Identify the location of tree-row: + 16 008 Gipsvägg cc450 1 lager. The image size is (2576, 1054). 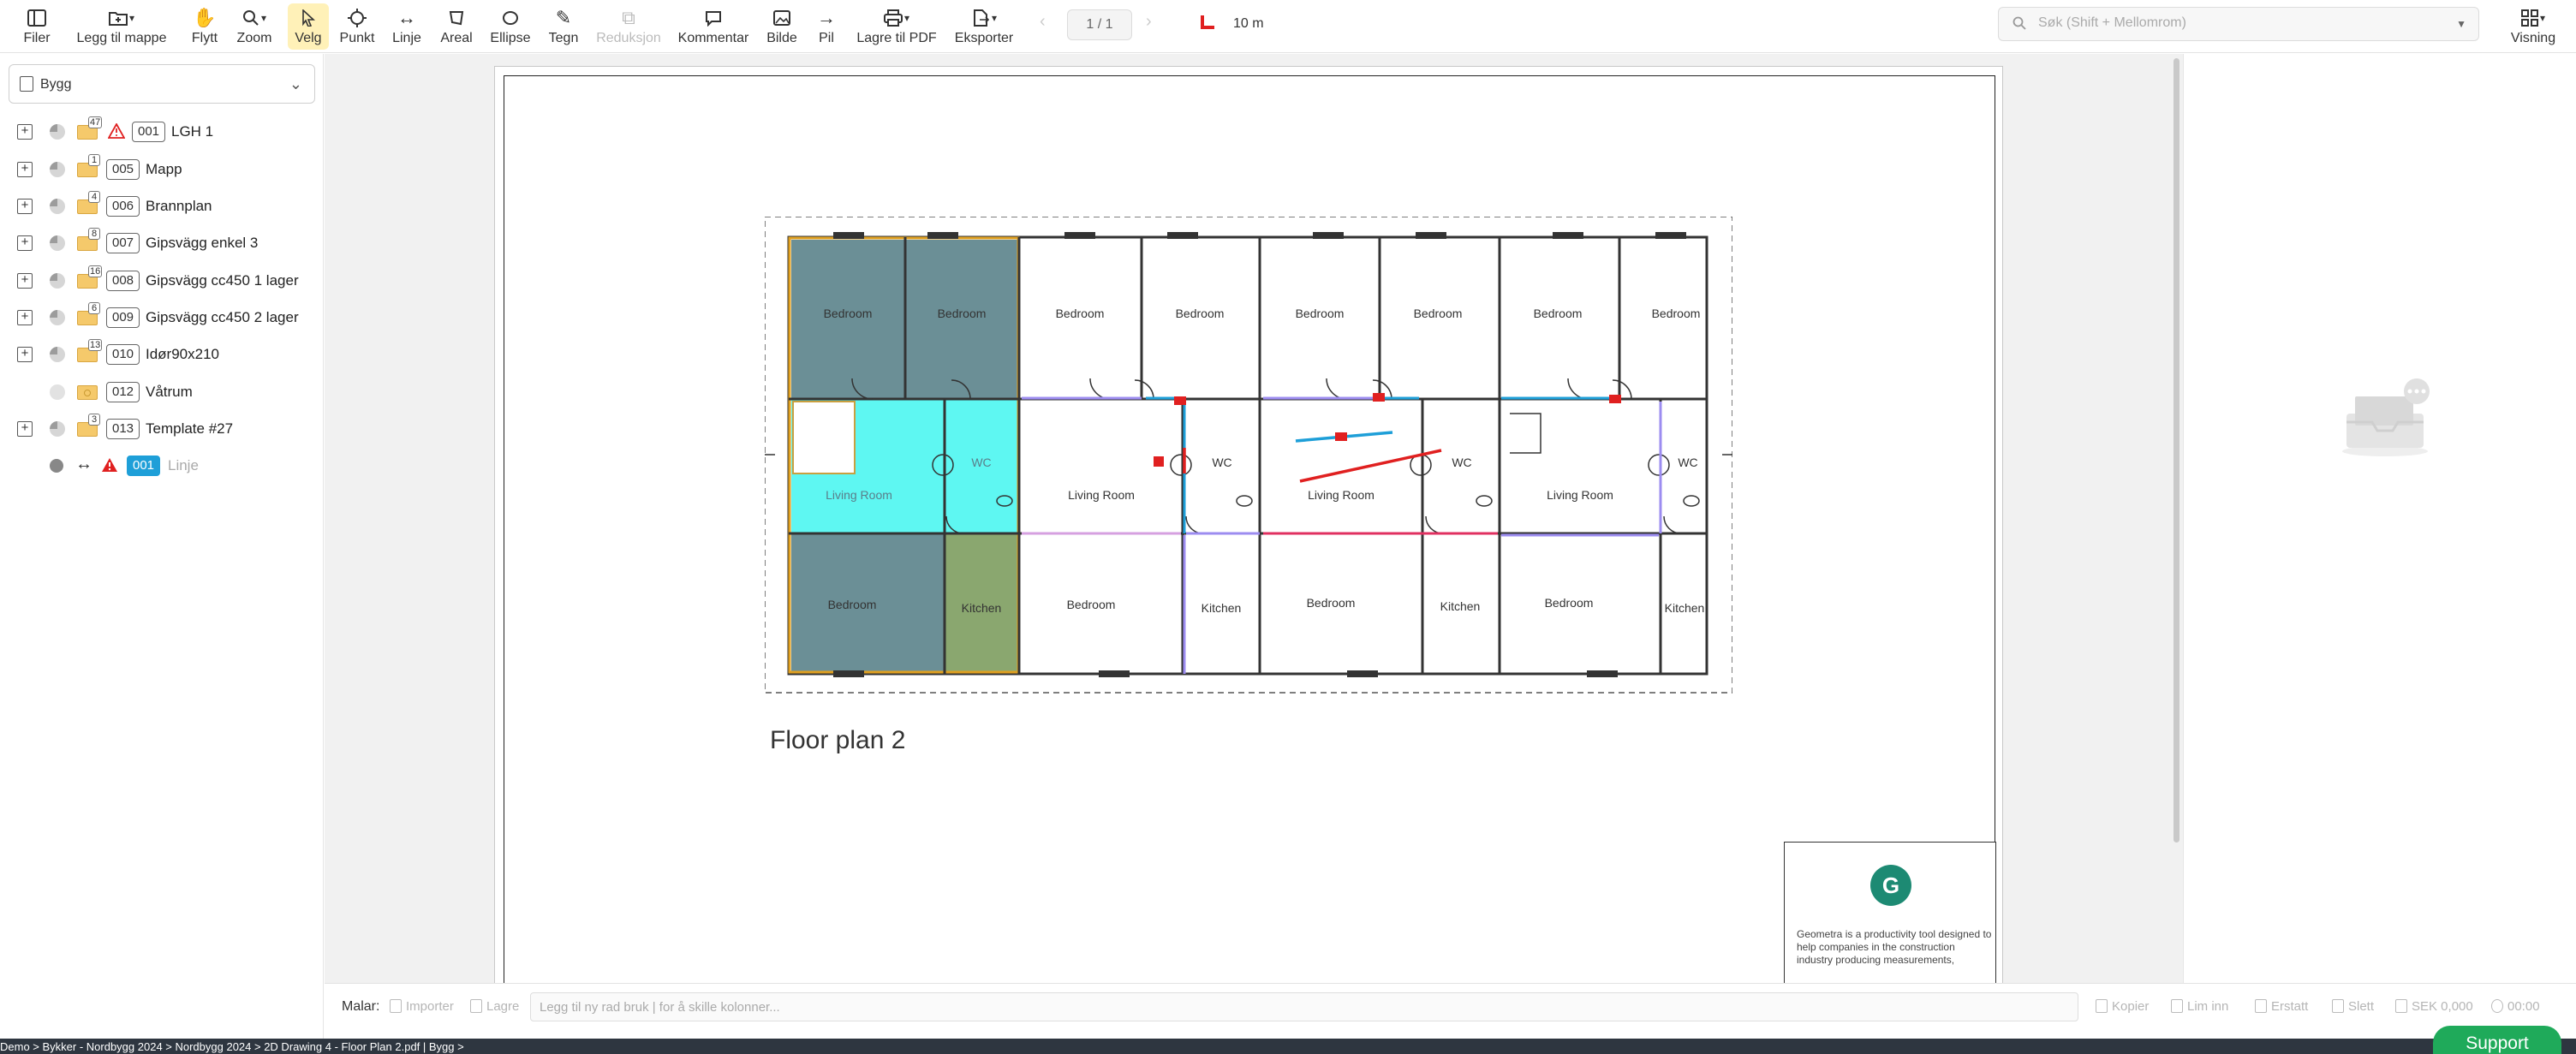
(162, 280).